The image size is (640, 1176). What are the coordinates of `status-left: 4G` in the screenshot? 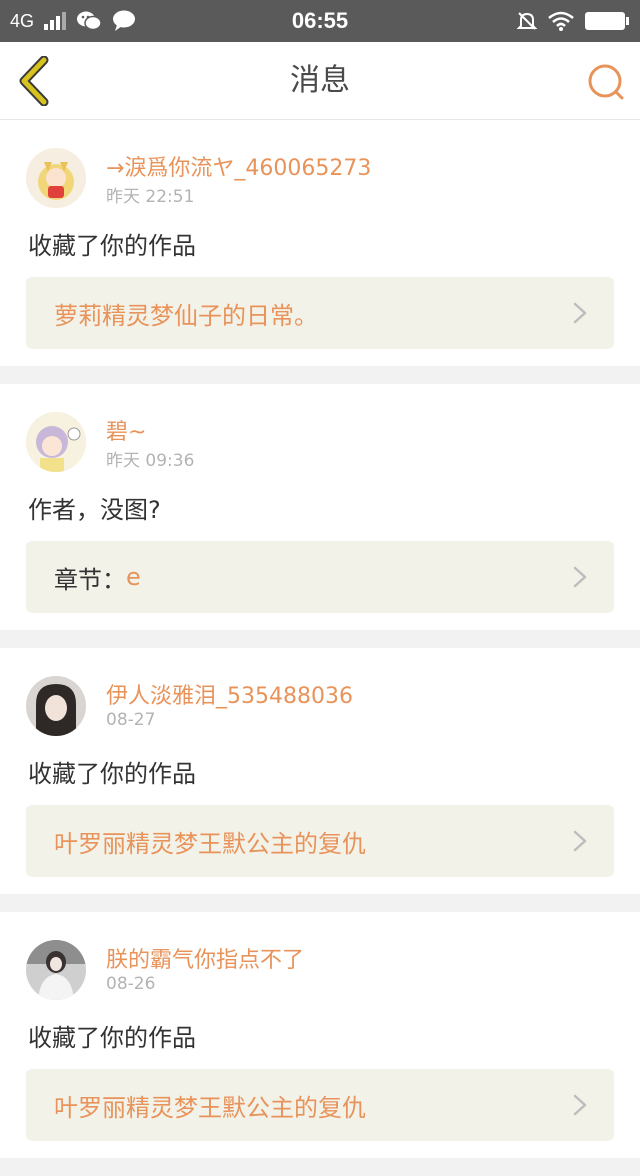 It's located at (73, 21).